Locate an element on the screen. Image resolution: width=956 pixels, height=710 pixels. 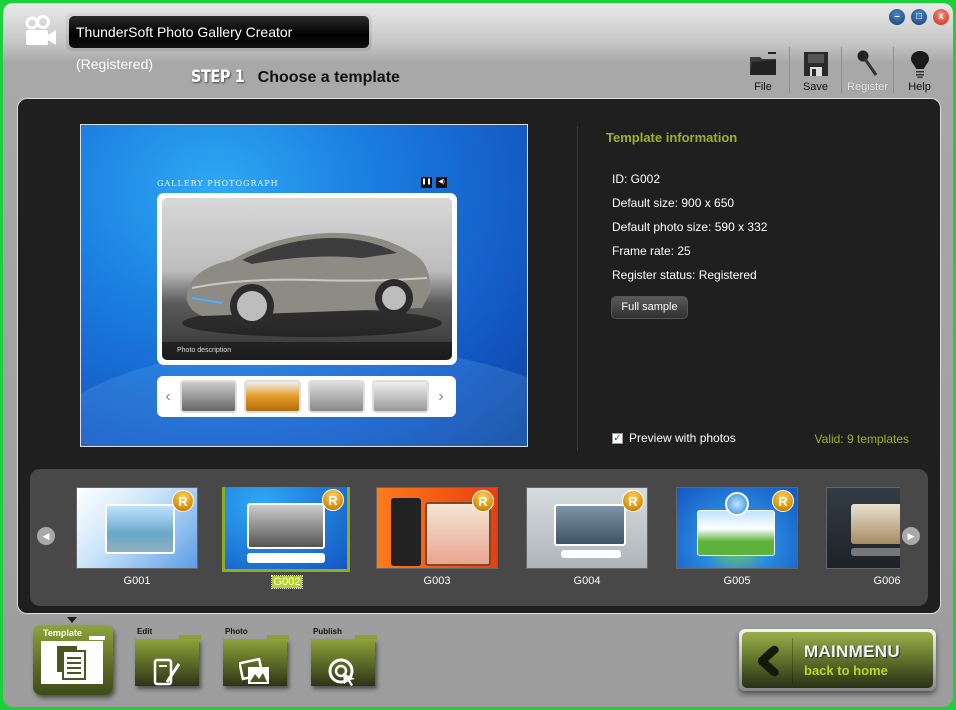
default-photo-size: Default photo size: 590 x 332 is located at coordinates (690, 227).